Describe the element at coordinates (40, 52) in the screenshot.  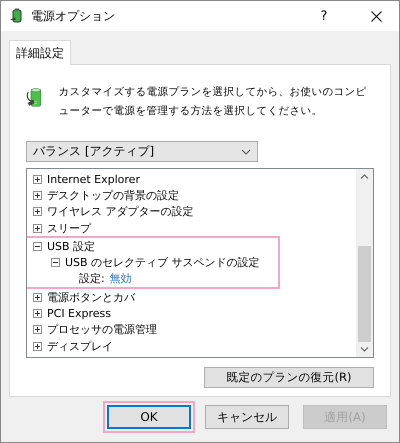
I see `tab: 詳細設定` at that location.